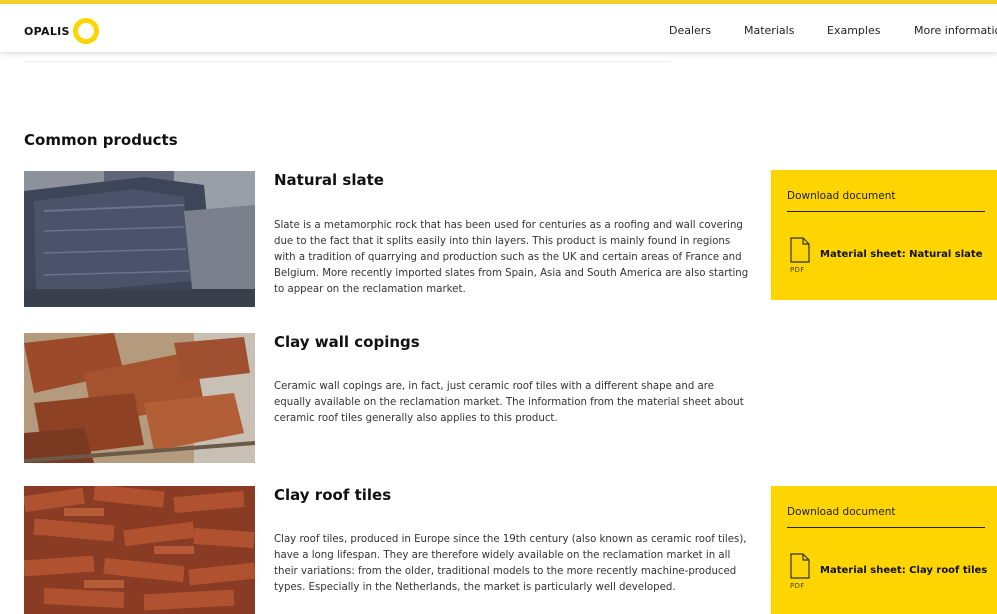 The width and height of the screenshot is (997, 614). I want to click on material-sheet-clay-roof-tiles-link: Material sheet: Clay roof tiles, so click(903, 570).